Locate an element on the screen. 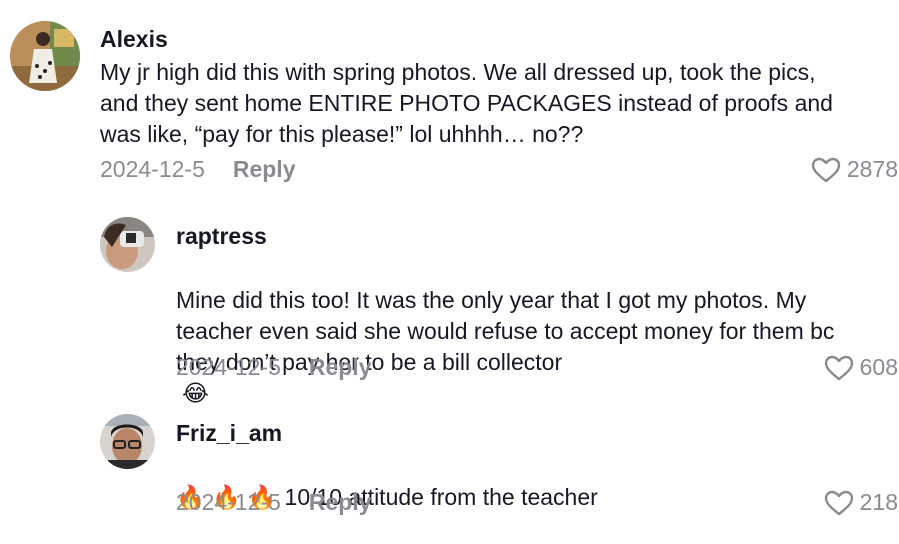  comment-date: 2024-12-5 is located at coordinates (228, 502).